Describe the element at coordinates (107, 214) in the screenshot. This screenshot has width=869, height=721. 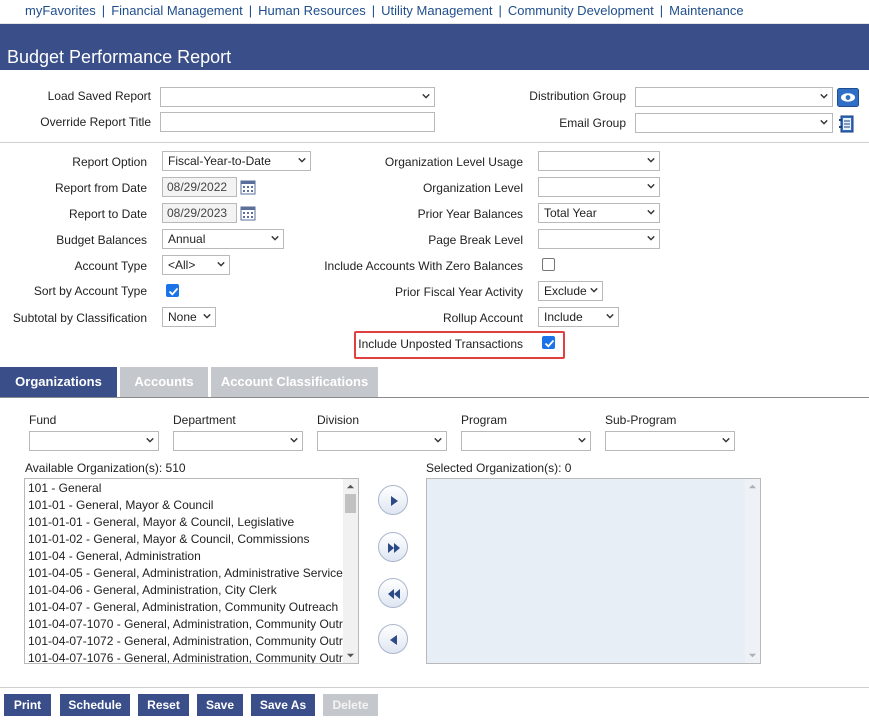
I see `to-date-label: Report to Date` at that location.